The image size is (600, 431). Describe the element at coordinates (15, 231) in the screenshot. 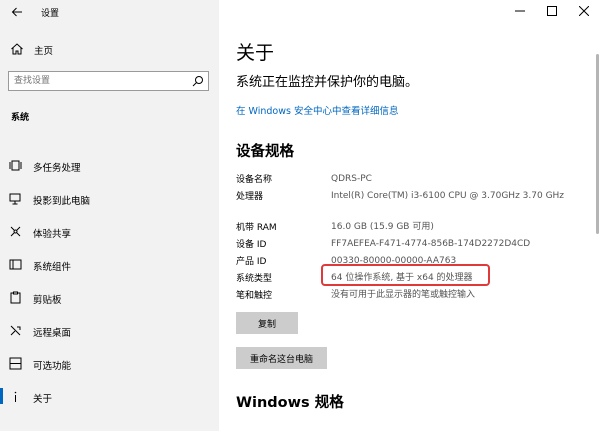

I see `shared-experiences-icon` at that location.